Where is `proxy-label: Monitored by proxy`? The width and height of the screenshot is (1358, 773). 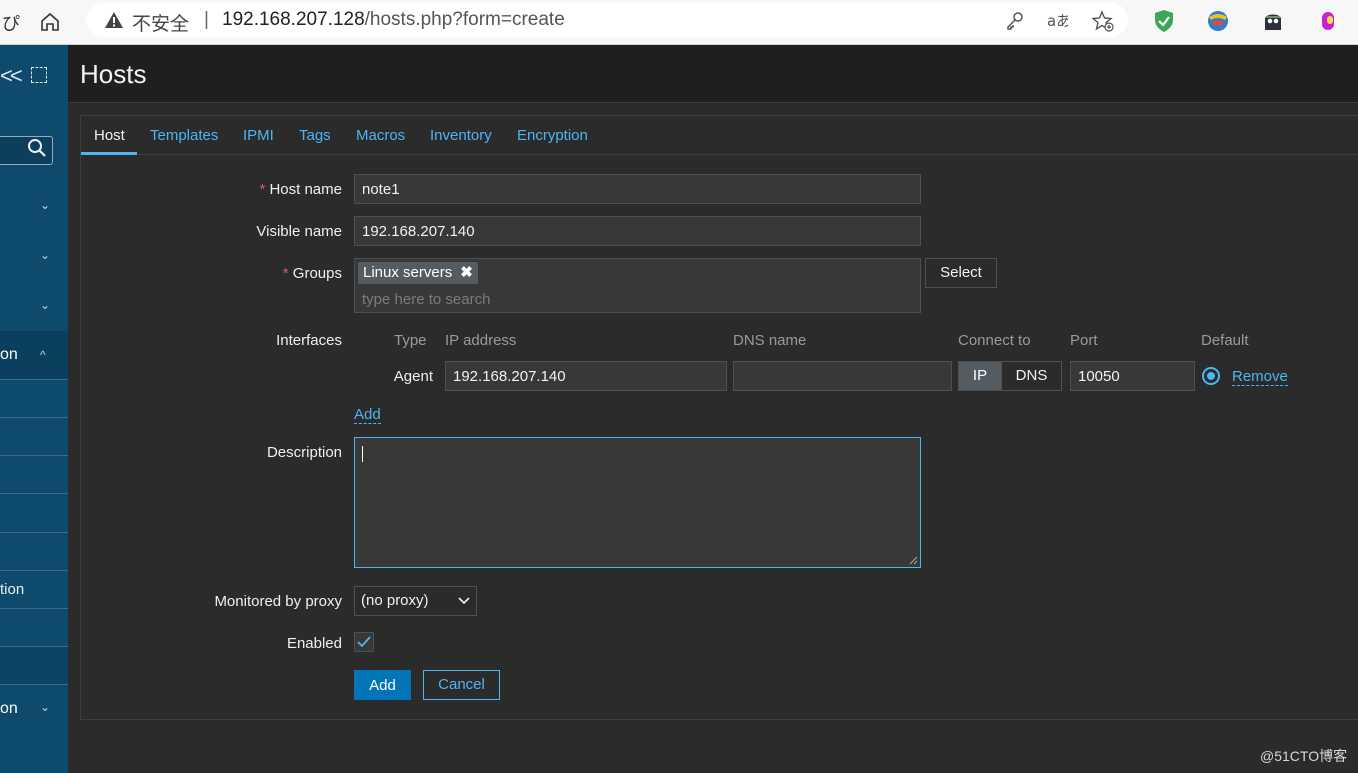
proxy-label: Monitored by proxy is located at coordinates (278, 601).